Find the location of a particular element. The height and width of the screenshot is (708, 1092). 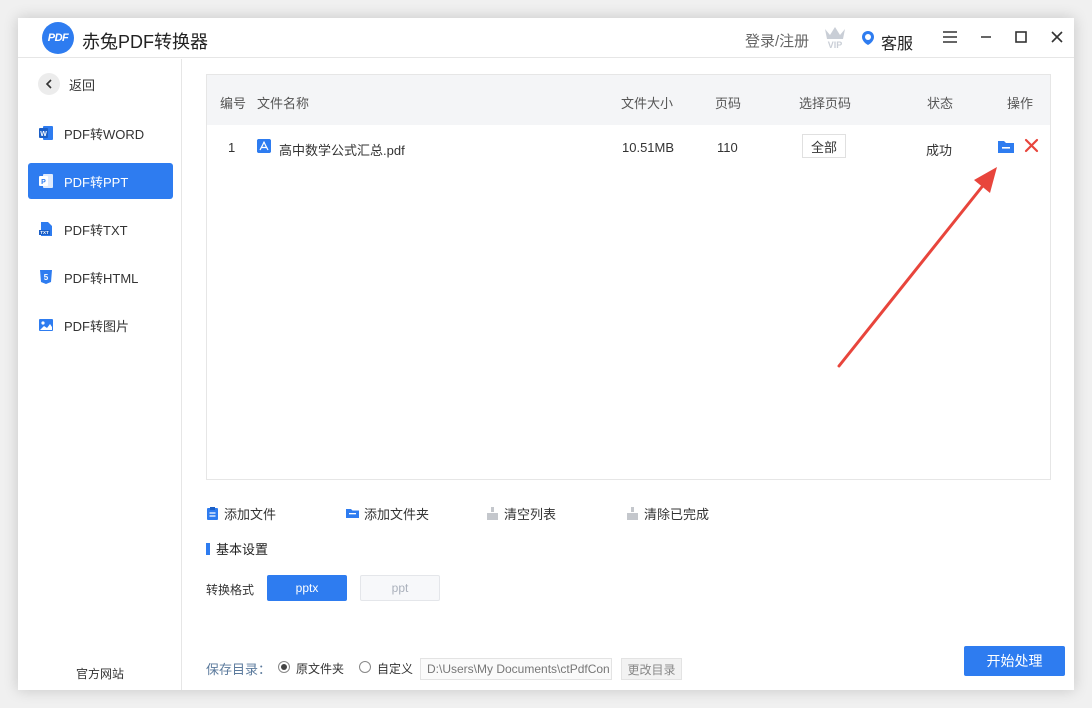

custom-folder-label: 自定义 is located at coordinates (395, 668).